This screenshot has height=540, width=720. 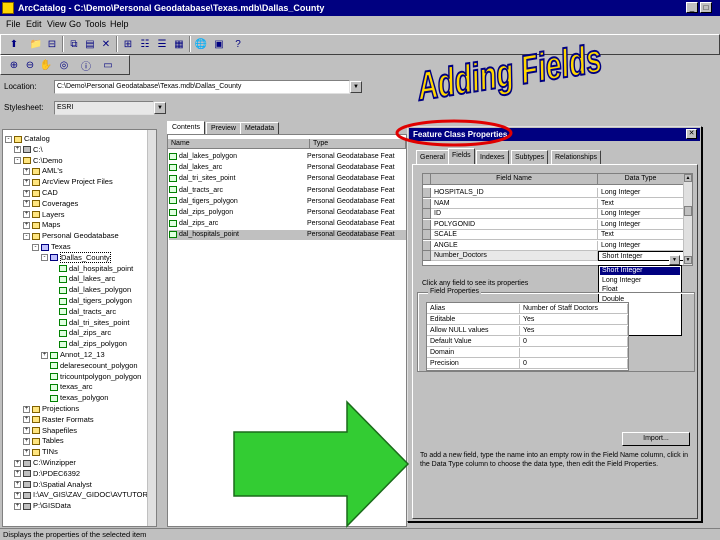 What do you see at coordinates (75, 24) in the screenshot?
I see `menu-go: Go` at bounding box center [75, 24].